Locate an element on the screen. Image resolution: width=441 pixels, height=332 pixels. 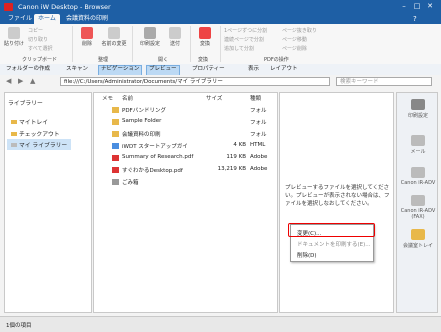
fax-icon is located at coordinates (418, 200).